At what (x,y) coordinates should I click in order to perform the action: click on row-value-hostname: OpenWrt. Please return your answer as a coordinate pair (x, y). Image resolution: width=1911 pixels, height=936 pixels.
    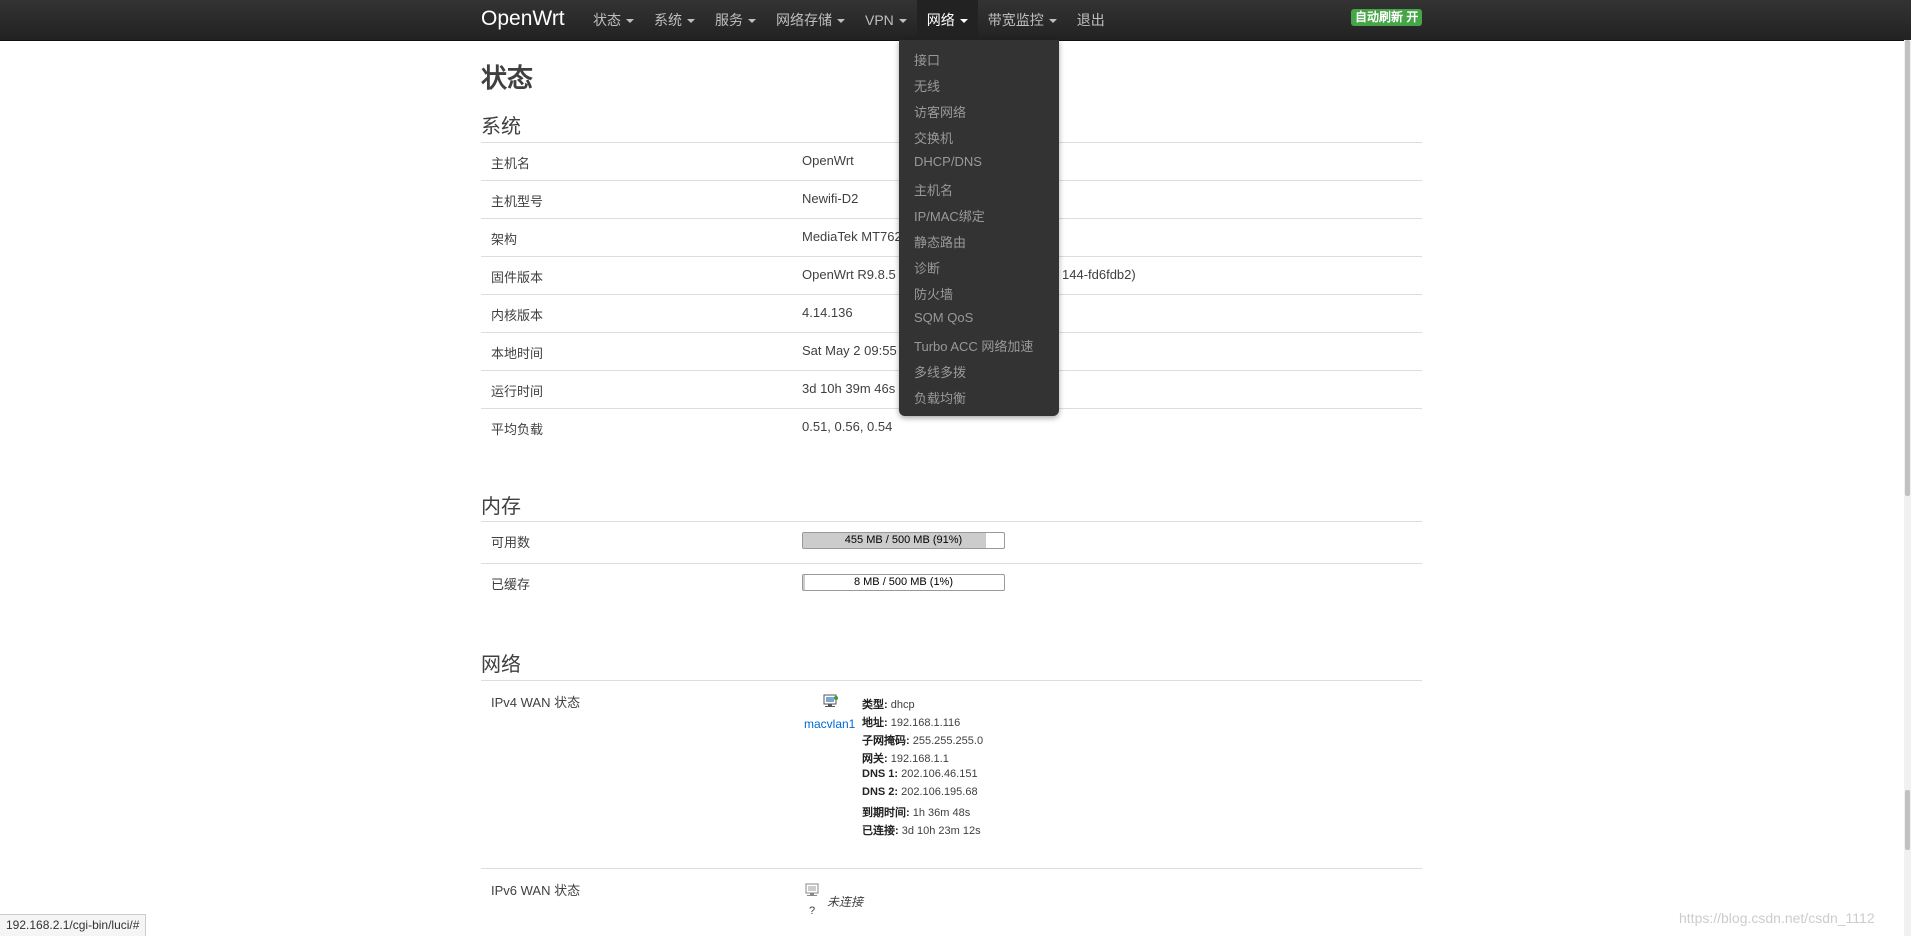
    Looking at the image, I should click on (828, 160).